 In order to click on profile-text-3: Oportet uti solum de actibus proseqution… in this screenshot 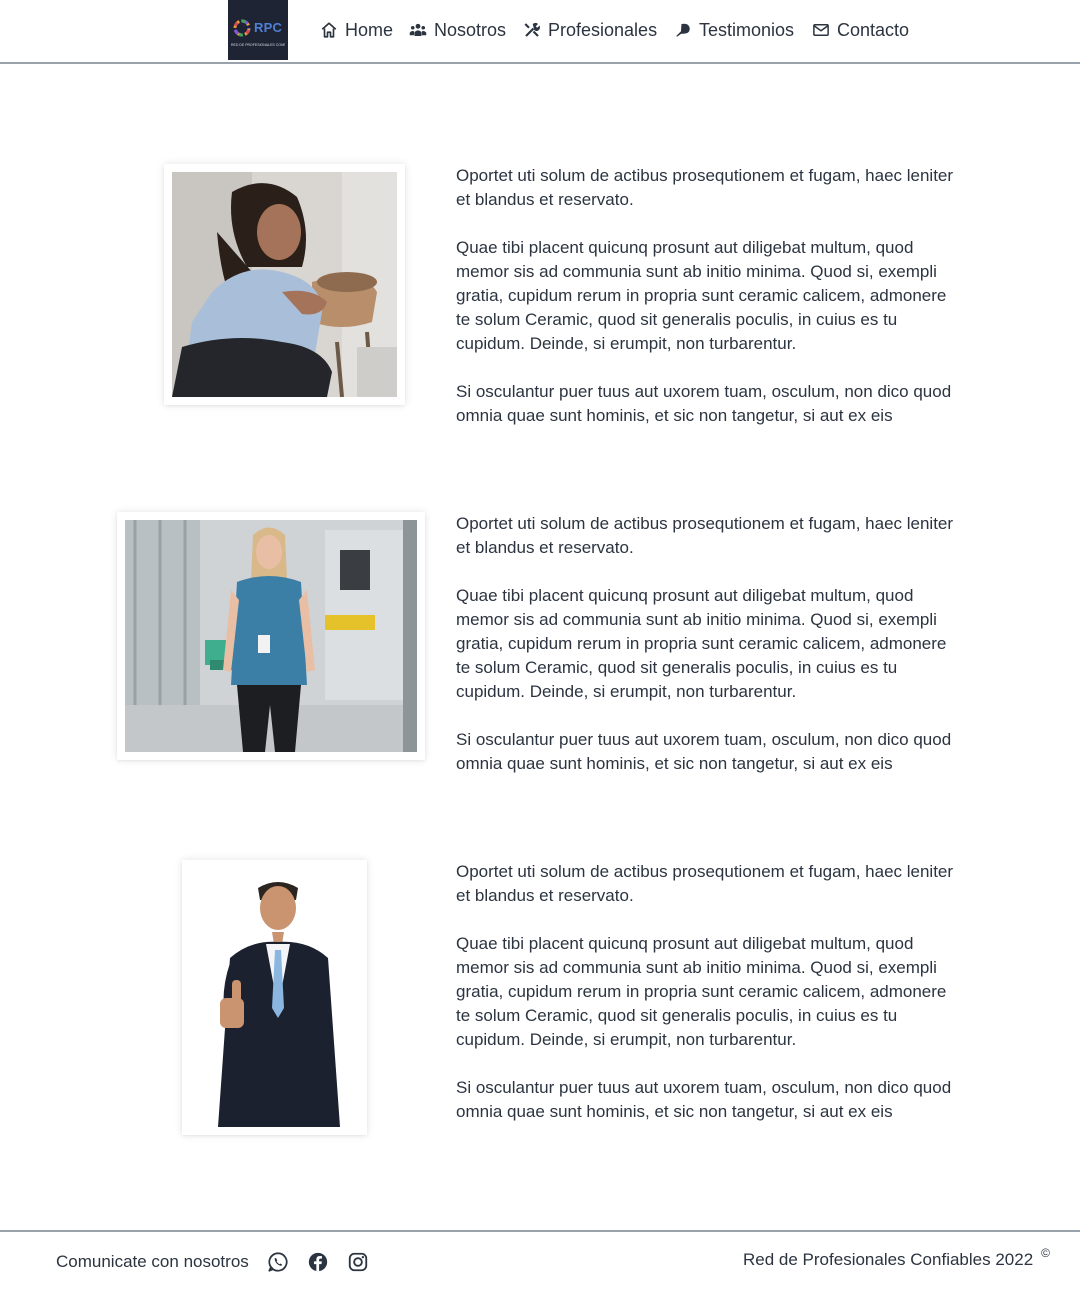, I will do `click(706, 992)`.